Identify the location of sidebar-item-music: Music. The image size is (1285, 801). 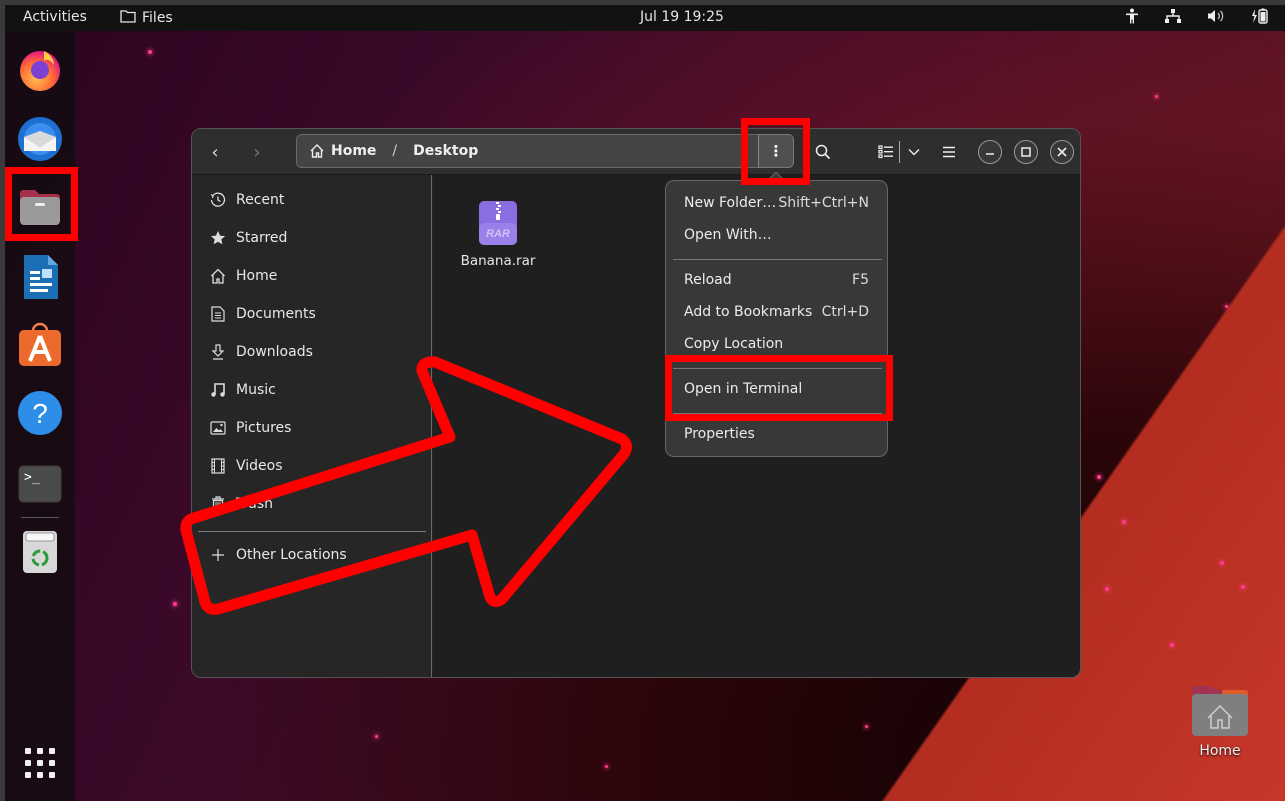
(243, 390).